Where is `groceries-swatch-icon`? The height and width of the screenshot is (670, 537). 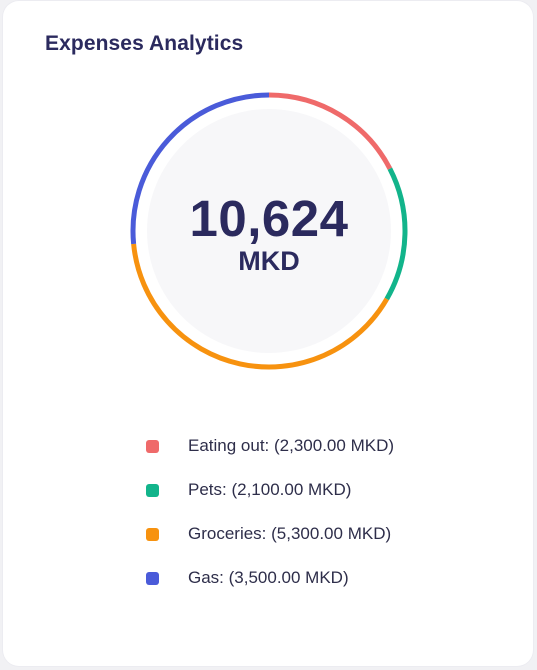
groceries-swatch-icon is located at coordinates (152, 534).